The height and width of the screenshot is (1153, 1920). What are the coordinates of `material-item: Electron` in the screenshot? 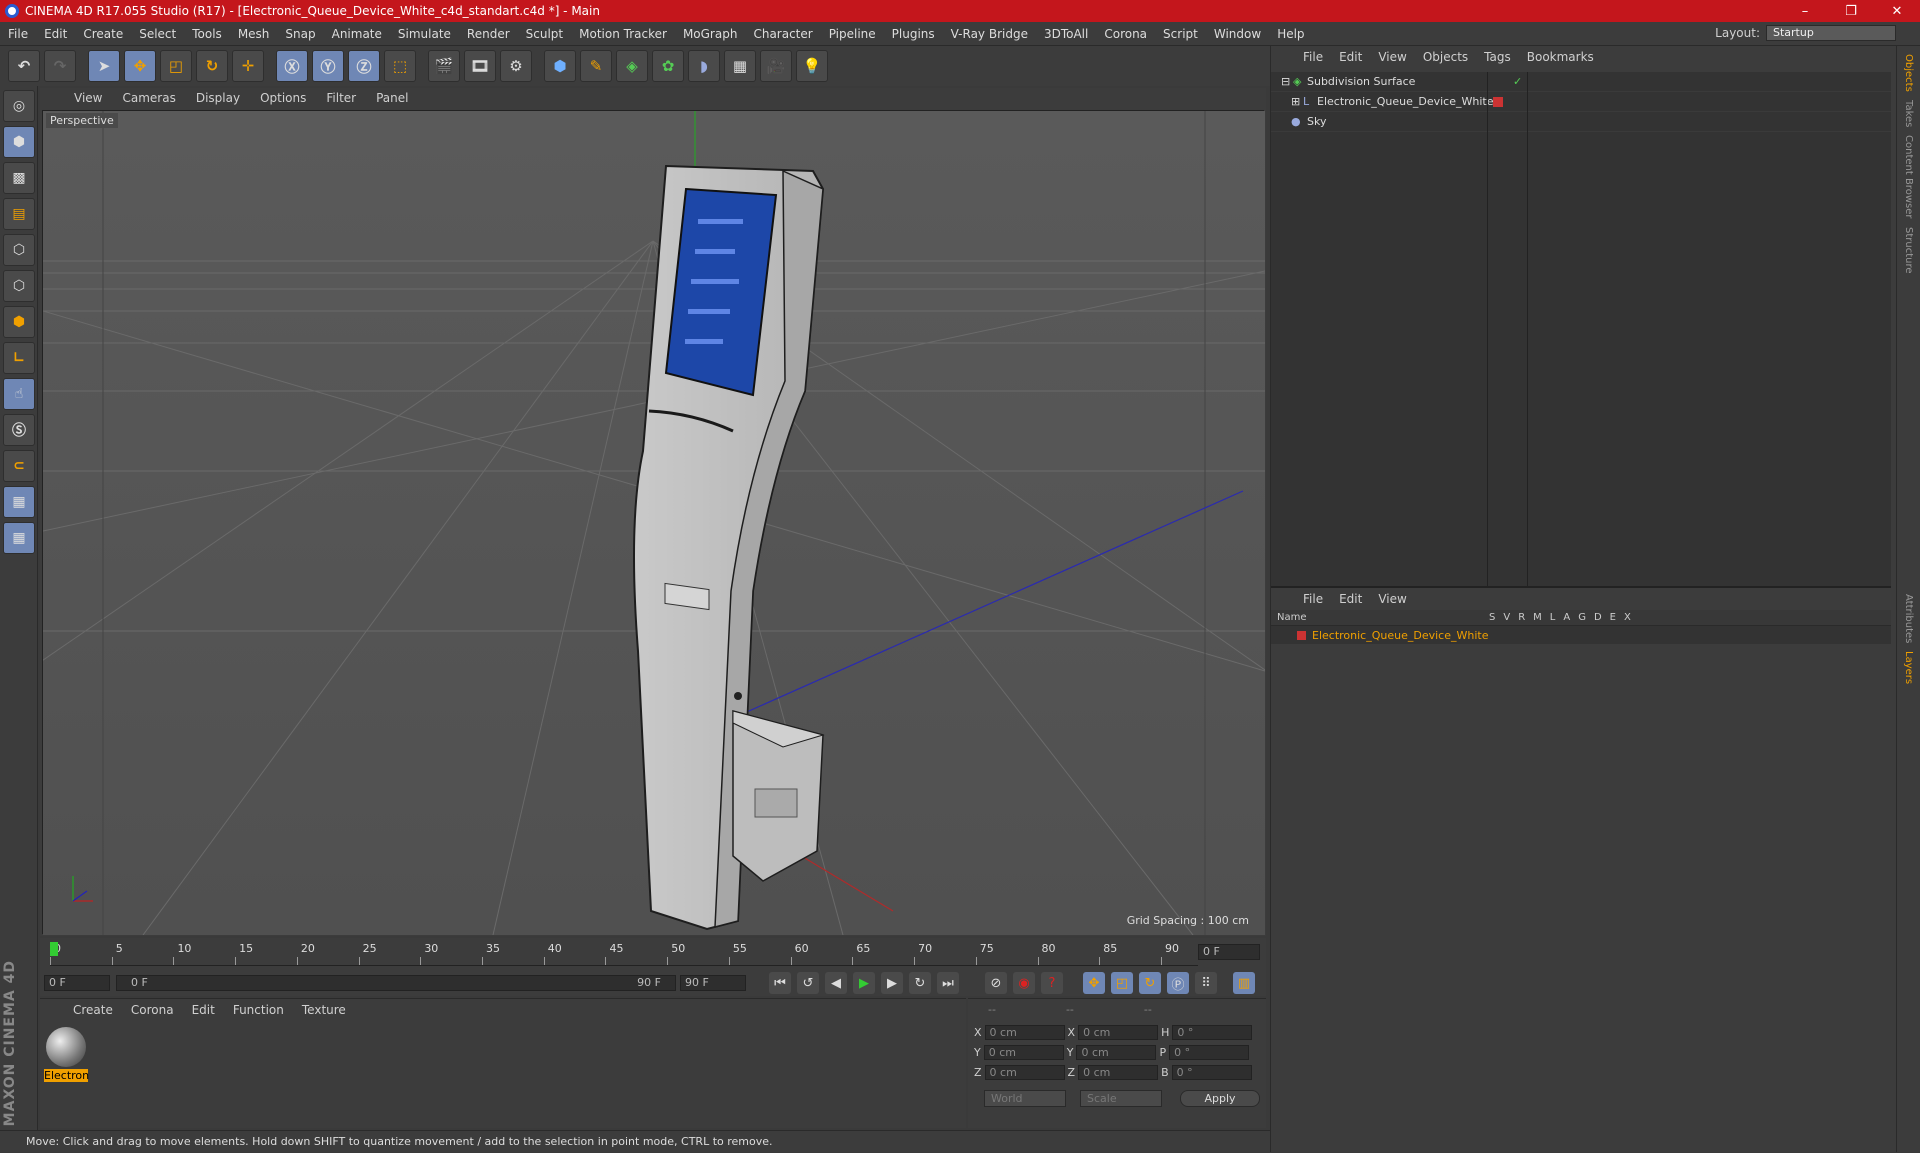 It's located at (66, 1054).